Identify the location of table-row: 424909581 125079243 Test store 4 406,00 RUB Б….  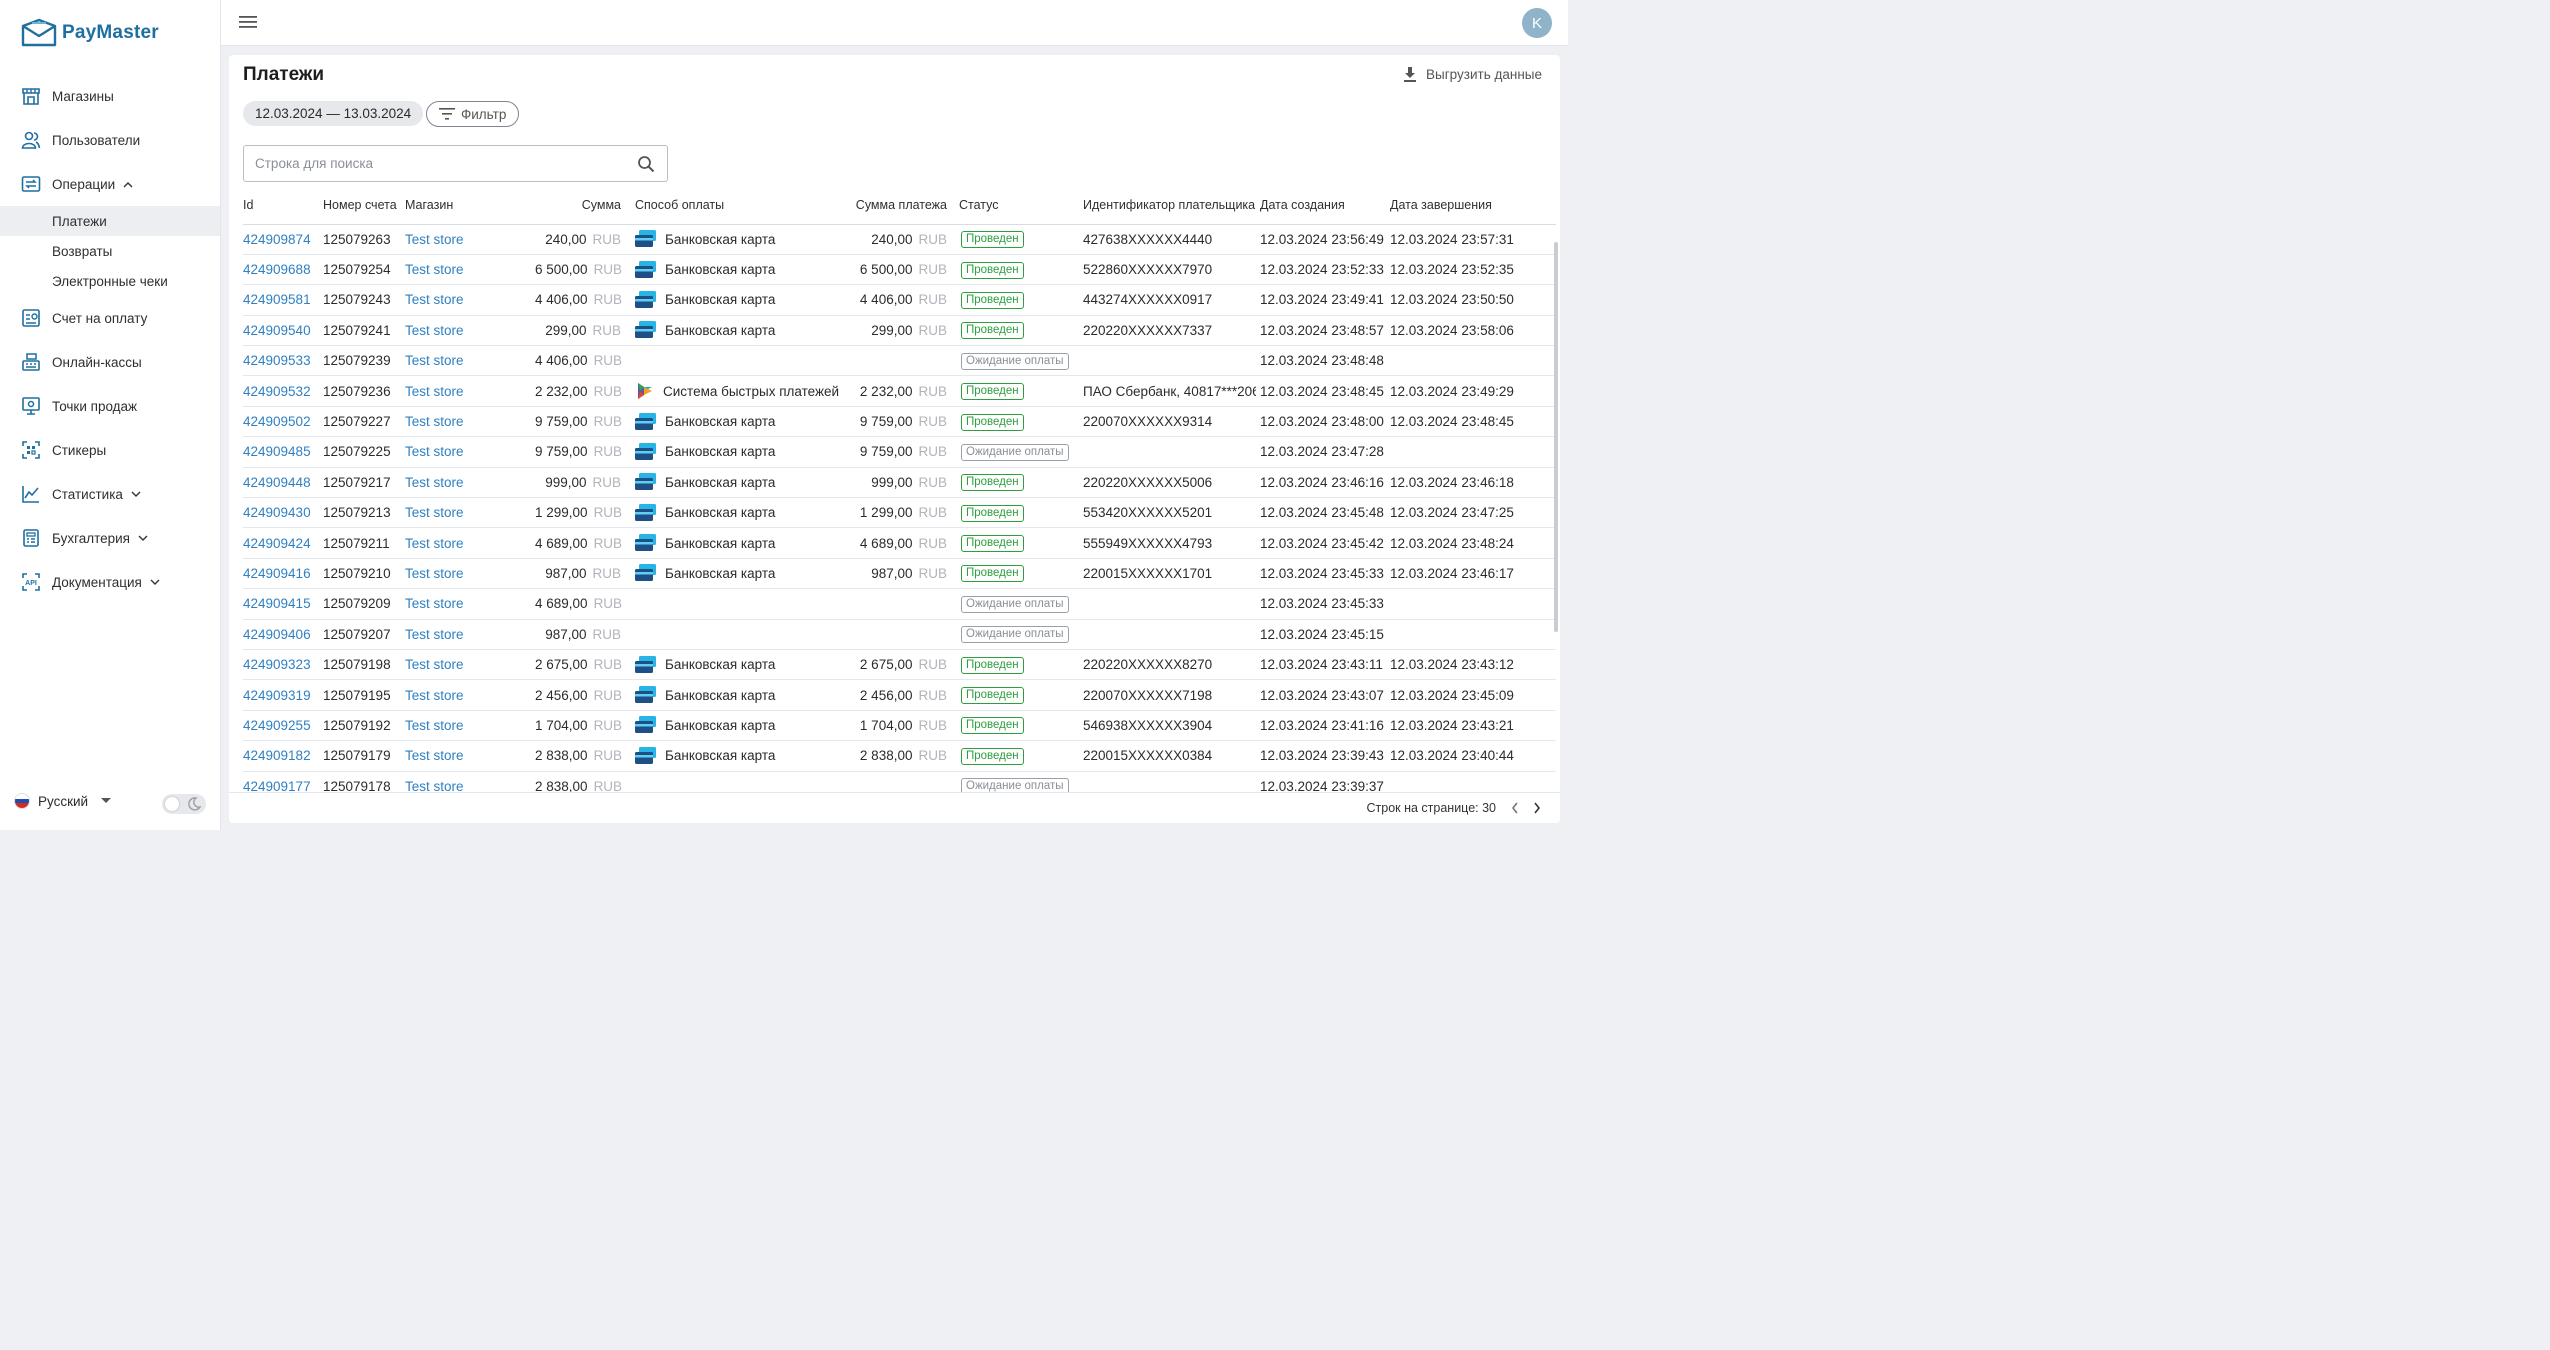
(899, 300).